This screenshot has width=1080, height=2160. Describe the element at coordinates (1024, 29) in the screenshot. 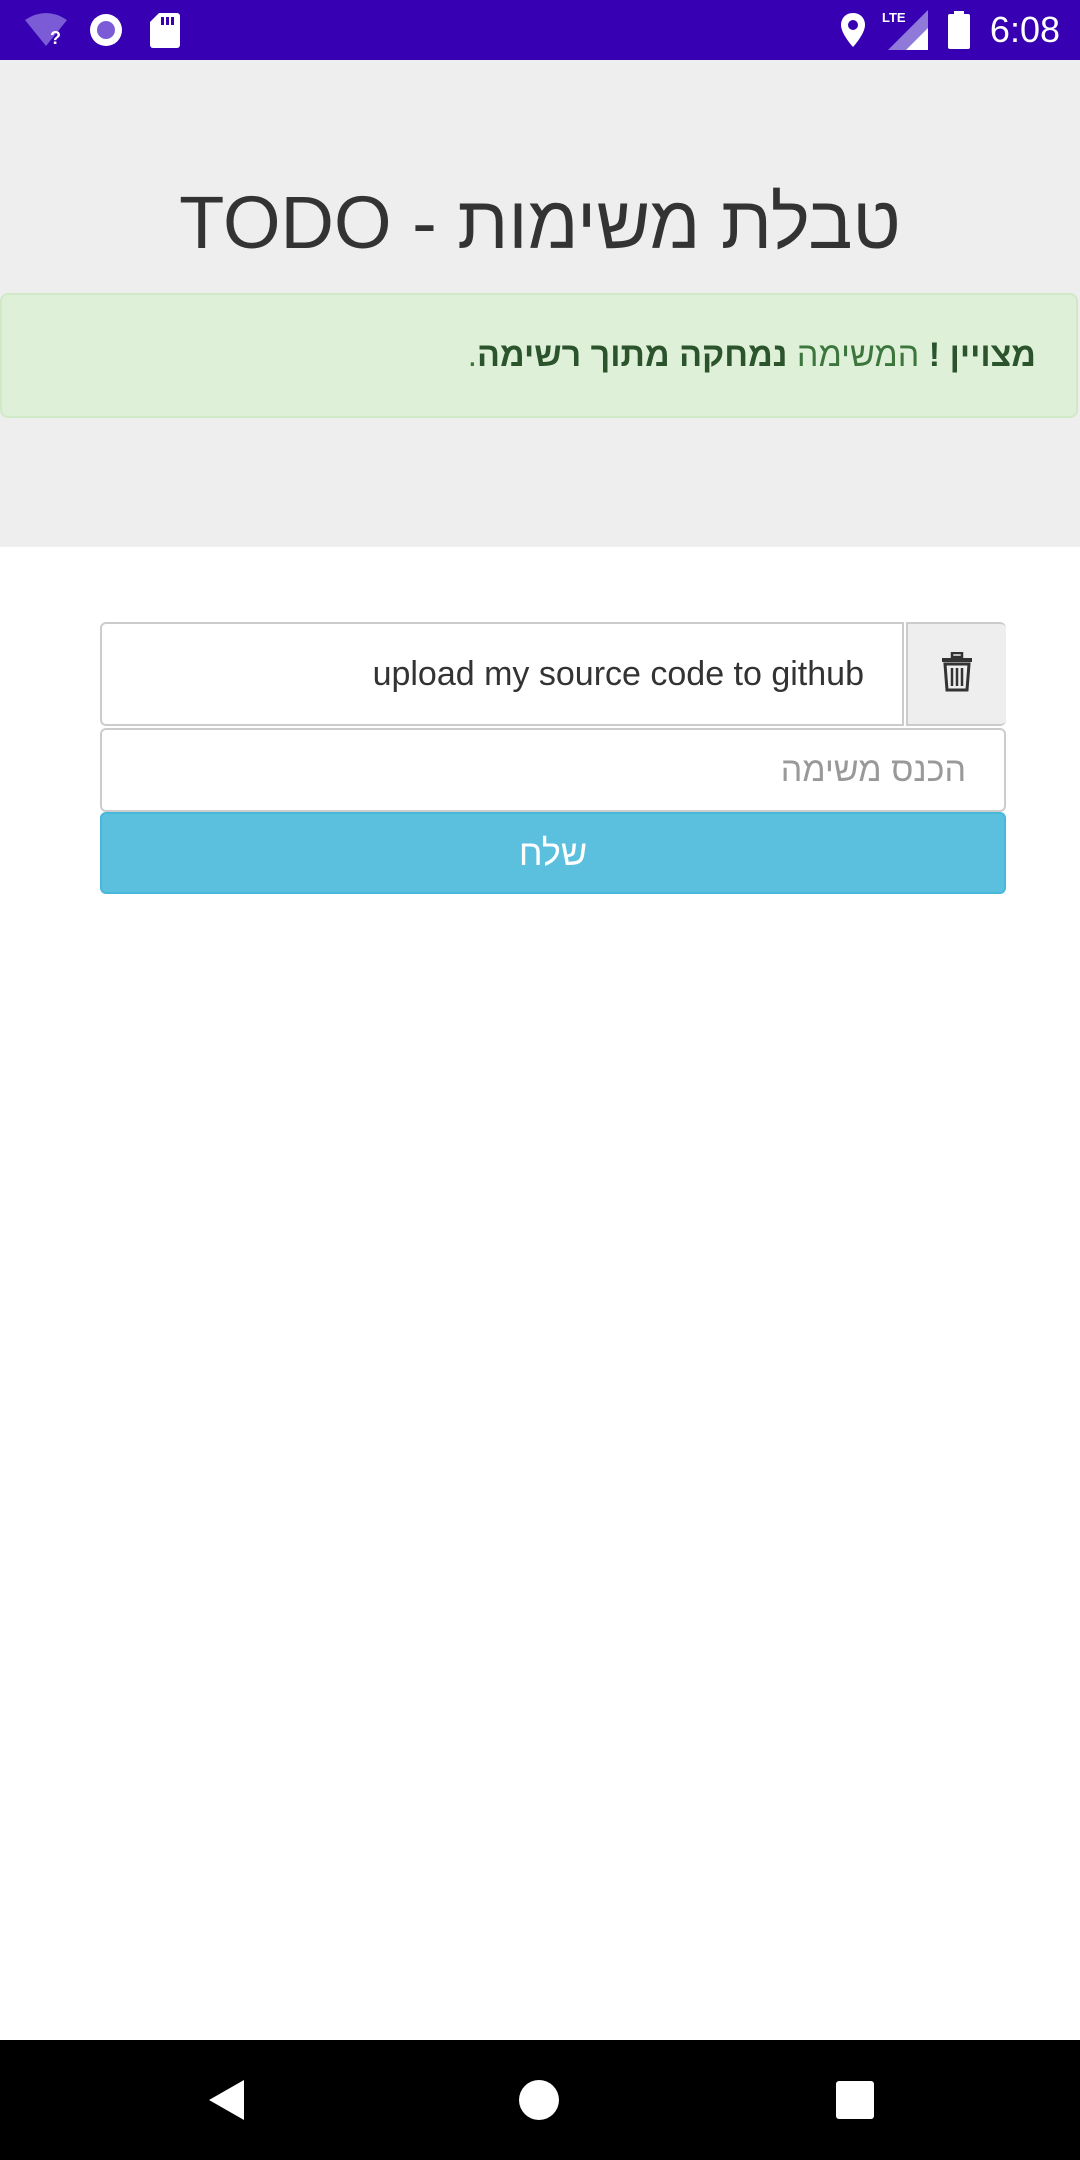

I see `clock: 6:08` at that location.